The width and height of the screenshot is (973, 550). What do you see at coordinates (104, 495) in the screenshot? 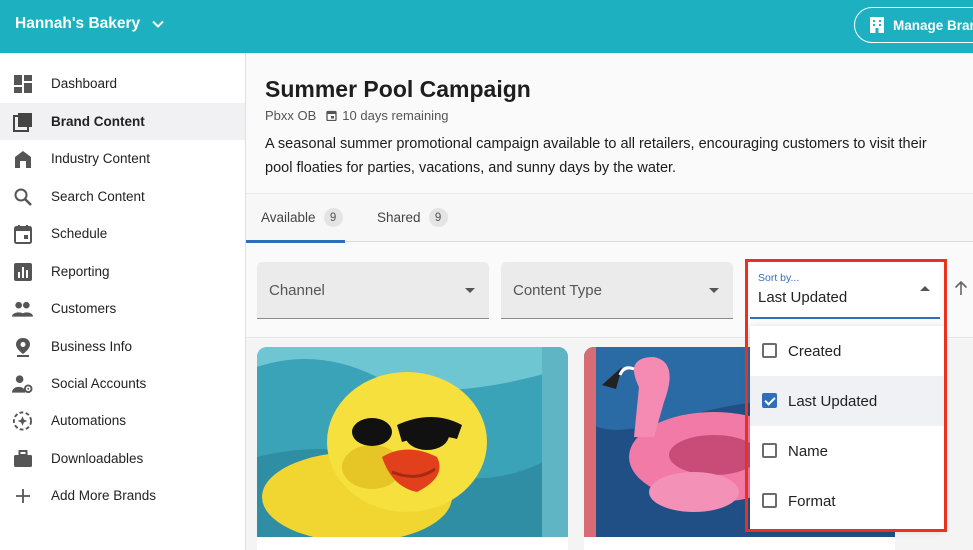
I see `sidebar-item-label: Add More Brands` at bounding box center [104, 495].